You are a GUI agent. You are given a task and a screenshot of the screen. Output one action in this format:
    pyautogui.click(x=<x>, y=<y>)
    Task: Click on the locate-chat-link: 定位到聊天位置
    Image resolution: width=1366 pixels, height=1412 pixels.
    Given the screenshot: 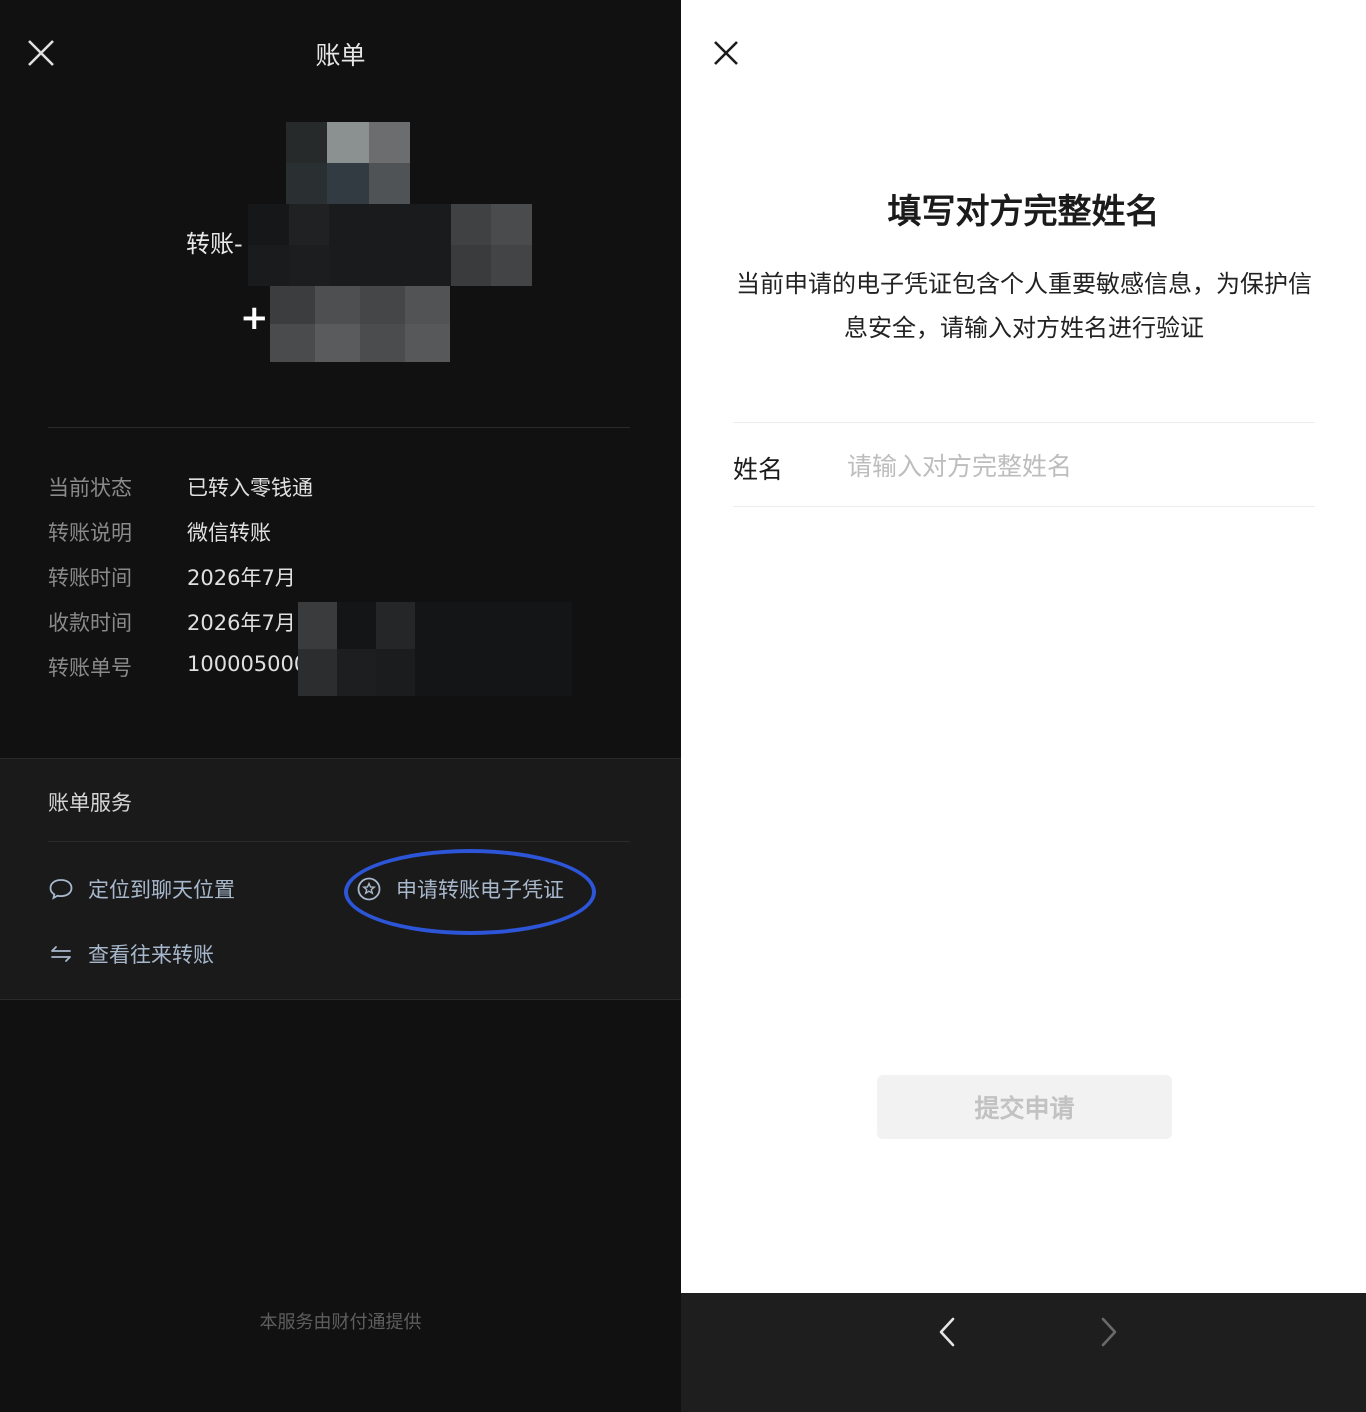 What is the action you would take?
    pyautogui.click(x=141, y=889)
    